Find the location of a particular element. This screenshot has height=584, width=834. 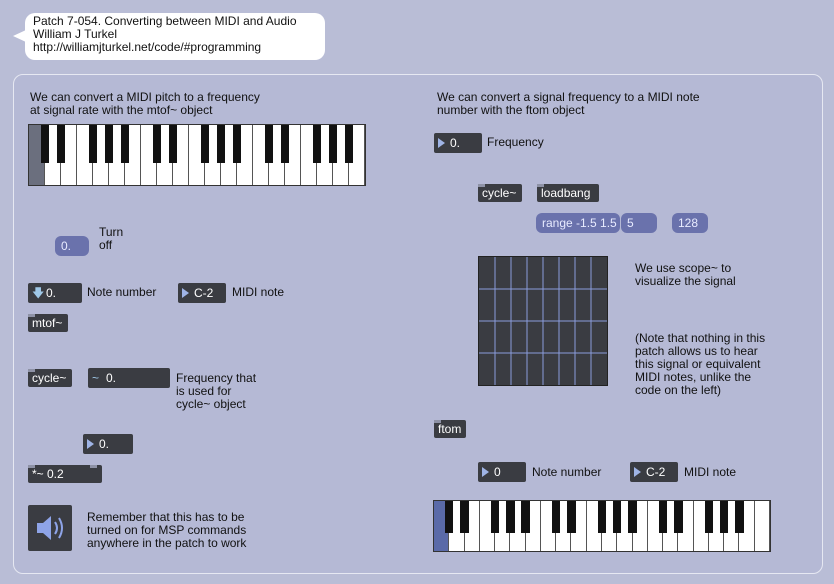

turn-off-number-text: 0. is located at coordinates (66, 246).